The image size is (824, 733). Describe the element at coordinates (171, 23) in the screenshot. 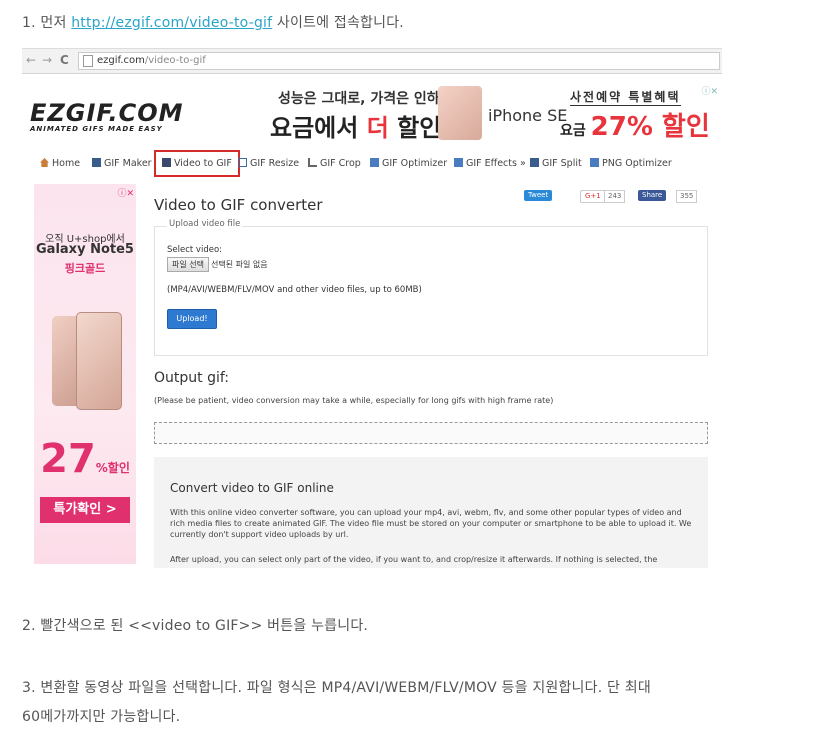

I see `ezgif-link: http://ezgif.com/video-to-gif` at that location.